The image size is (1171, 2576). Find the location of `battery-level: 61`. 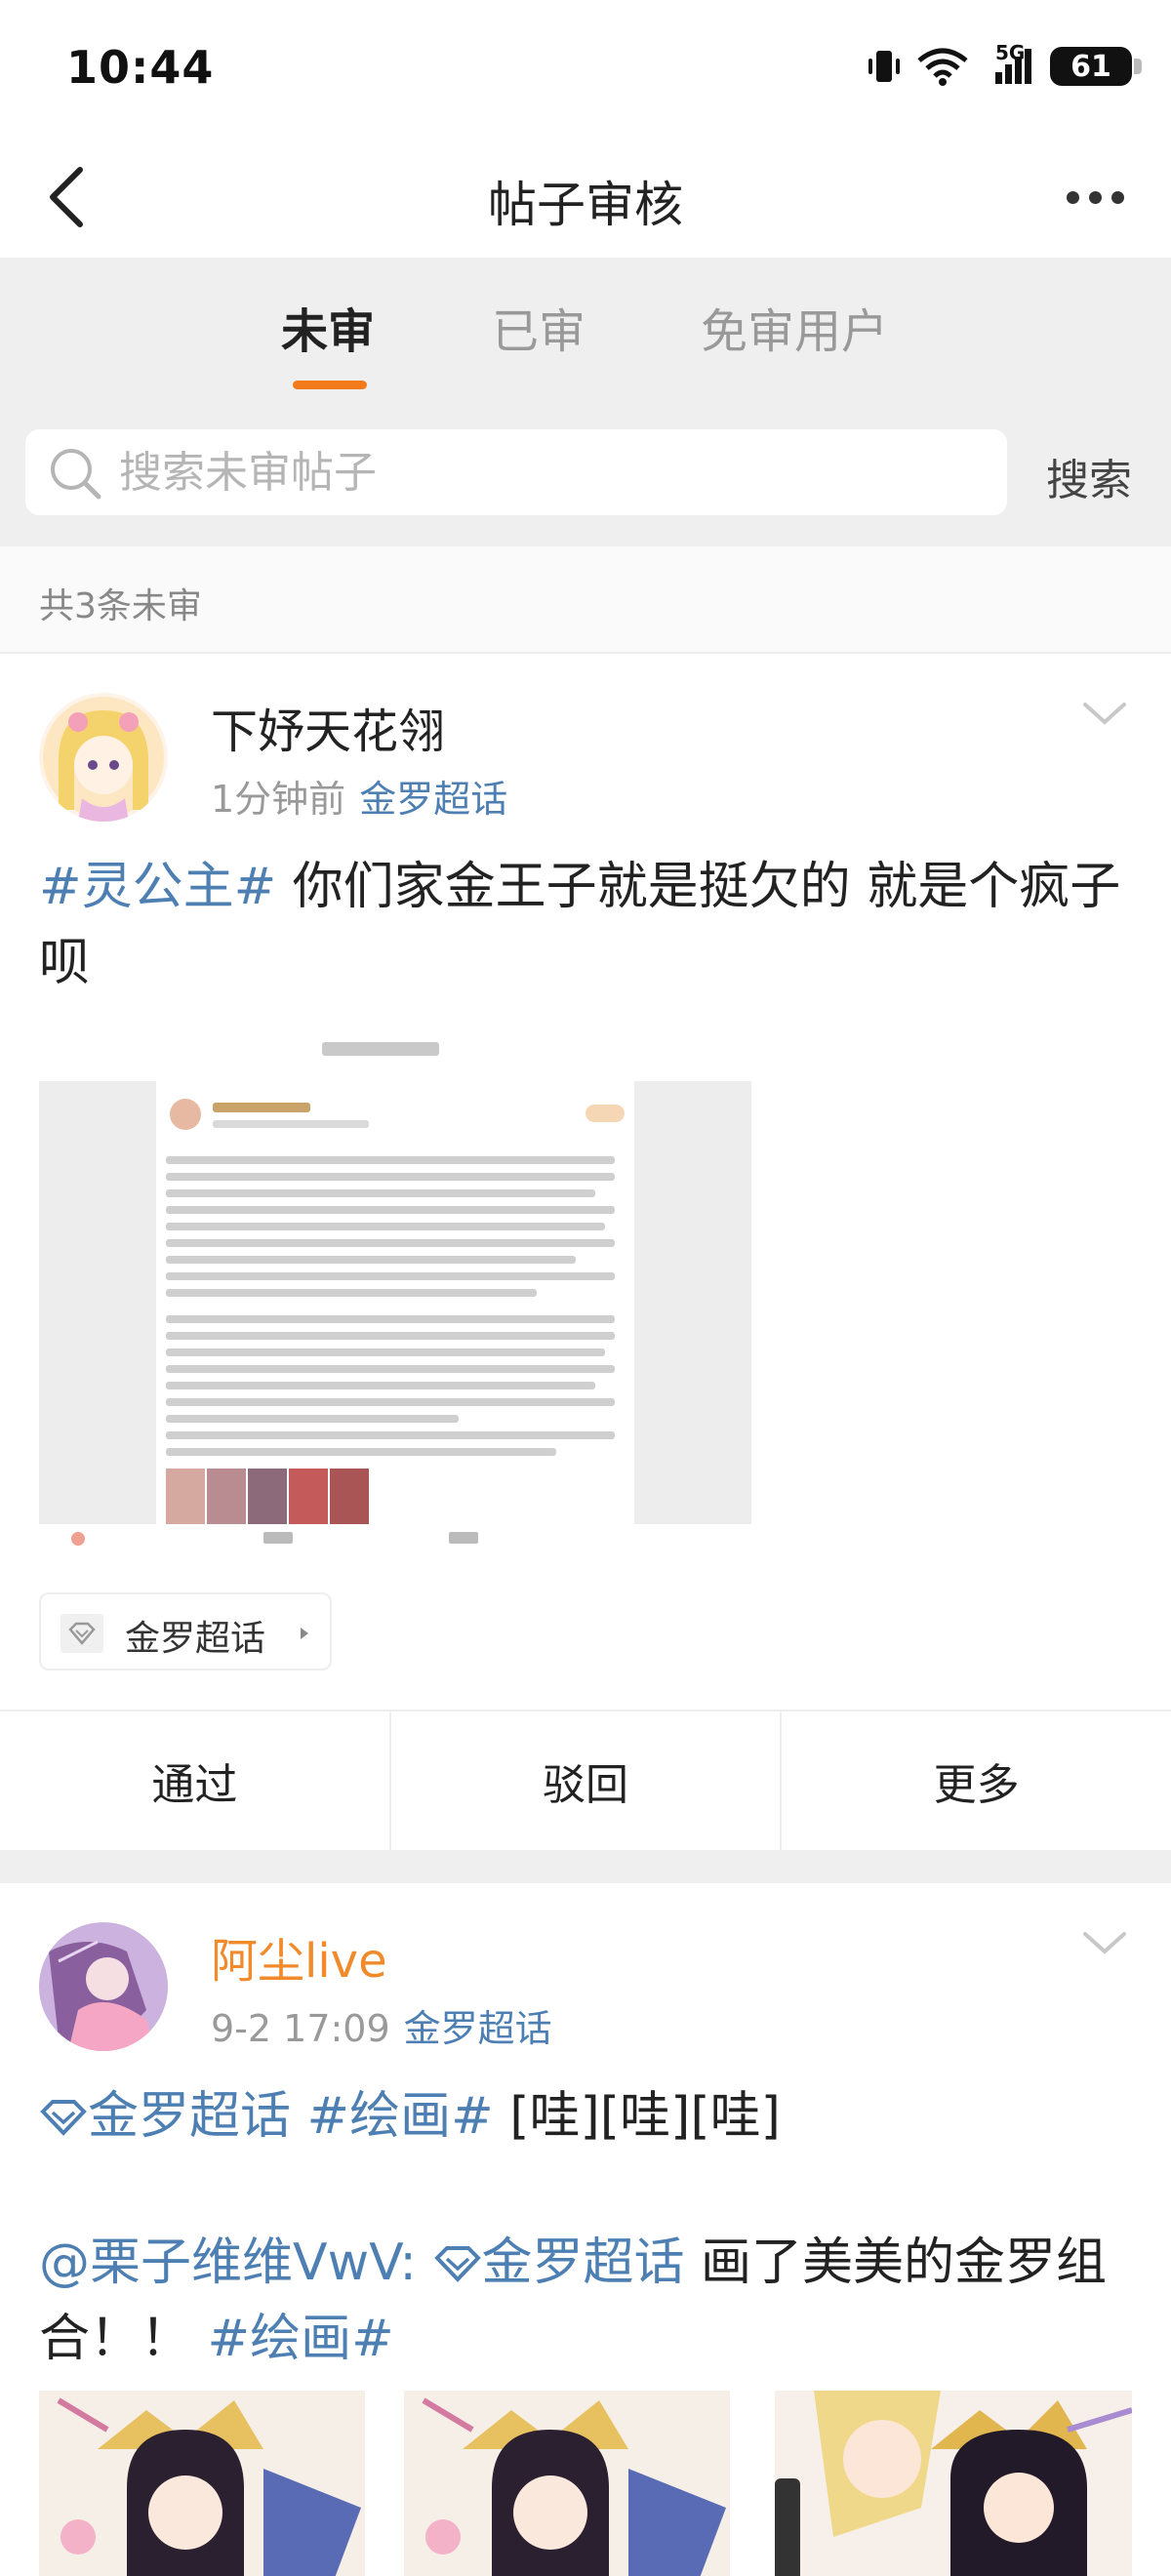

battery-level: 61 is located at coordinates (1090, 66).